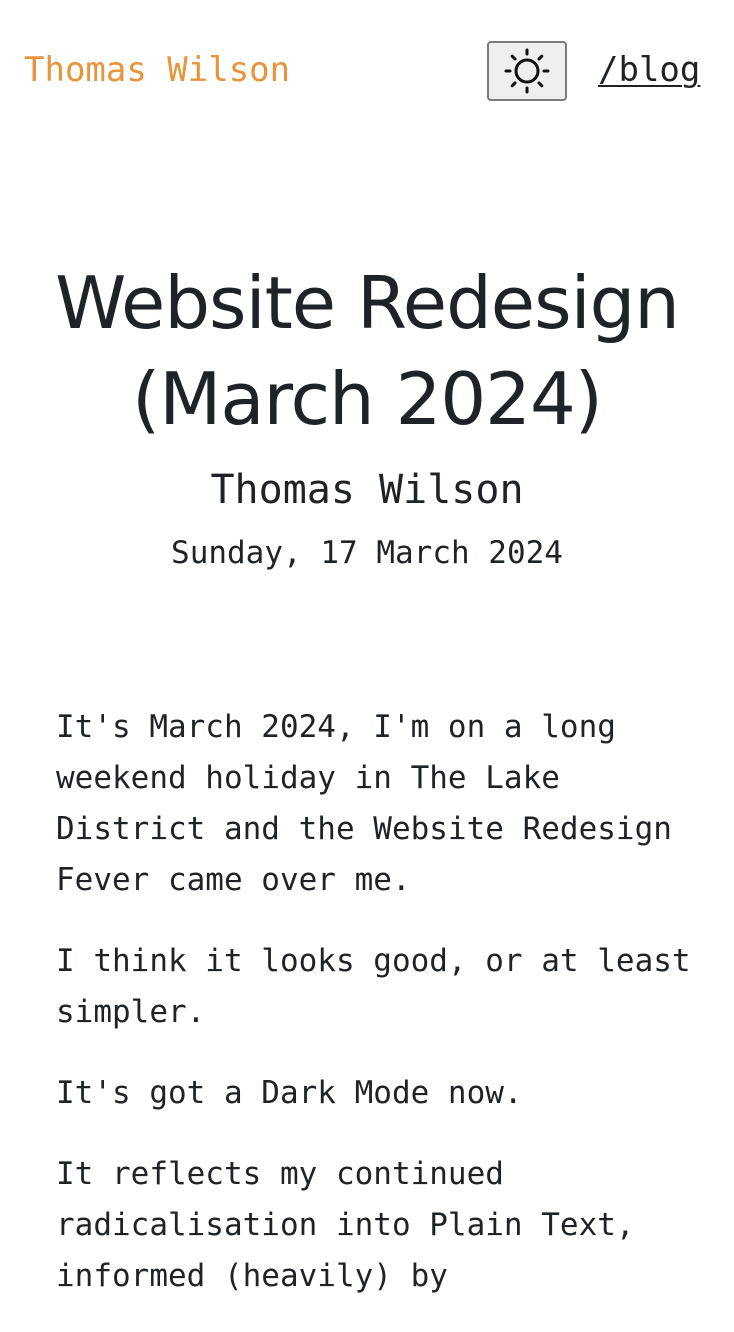 The width and height of the screenshot is (734, 1332). Describe the element at coordinates (367, 553) in the screenshot. I see `post-date: Sunday, 17 March 2024` at that location.